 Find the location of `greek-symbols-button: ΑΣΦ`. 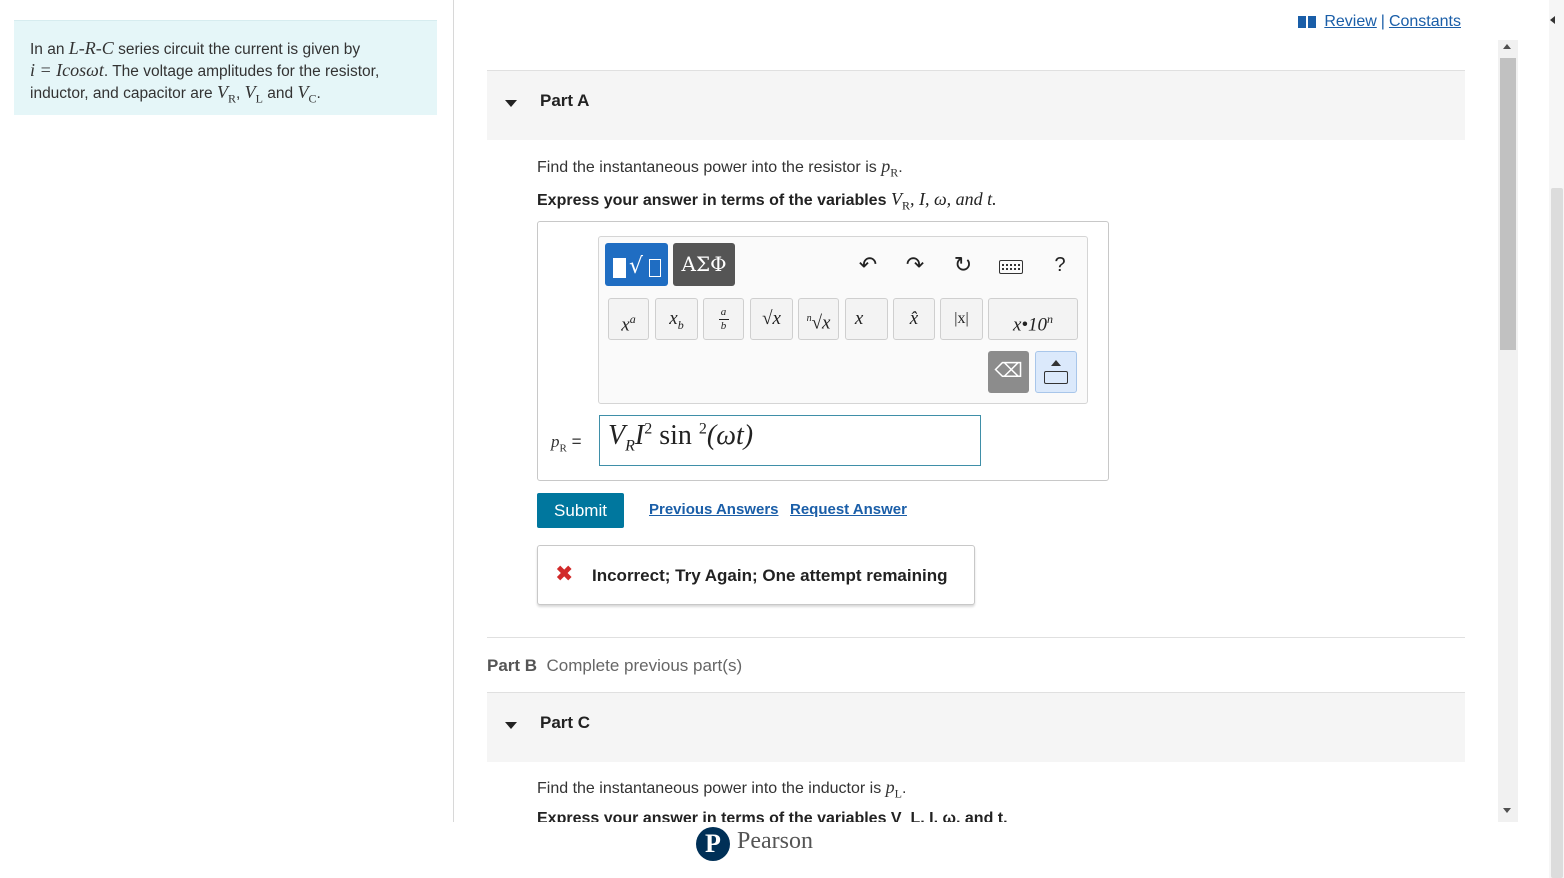

greek-symbols-button: ΑΣΦ is located at coordinates (704, 264).